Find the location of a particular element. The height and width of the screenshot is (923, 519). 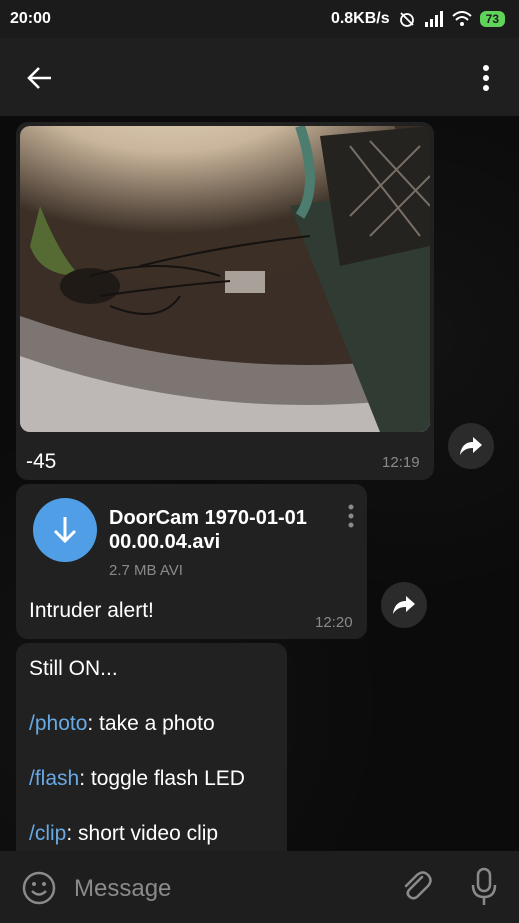

status-time: 20:00 is located at coordinates (30, 18).